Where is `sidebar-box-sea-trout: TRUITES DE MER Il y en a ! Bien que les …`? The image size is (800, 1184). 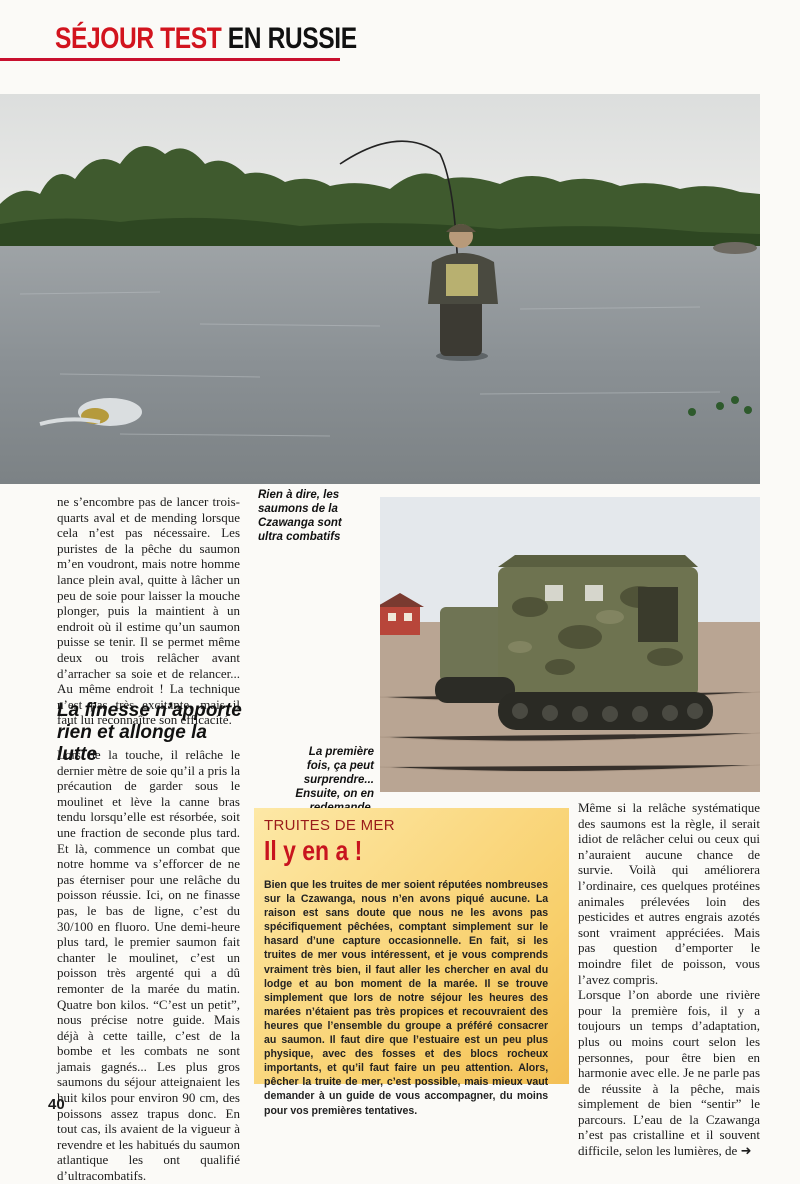
sidebar-box-sea-trout: TRUITES DE MER Il y en a ! Bien que les … is located at coordinates (411, 962).